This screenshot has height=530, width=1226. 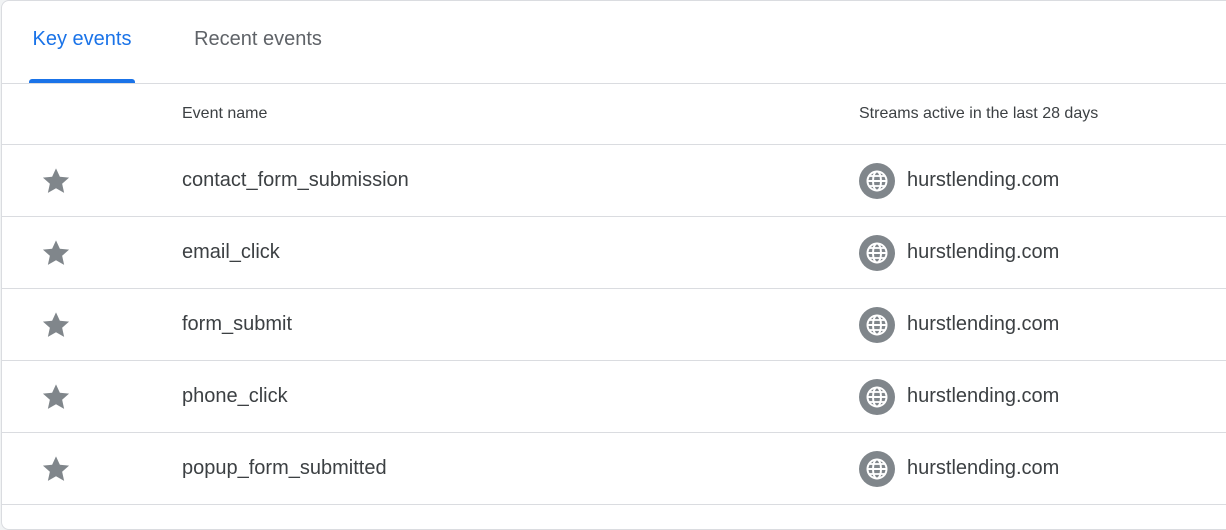 I want to click on event-name: popup_form_submitted, so click(x=284, y=468).